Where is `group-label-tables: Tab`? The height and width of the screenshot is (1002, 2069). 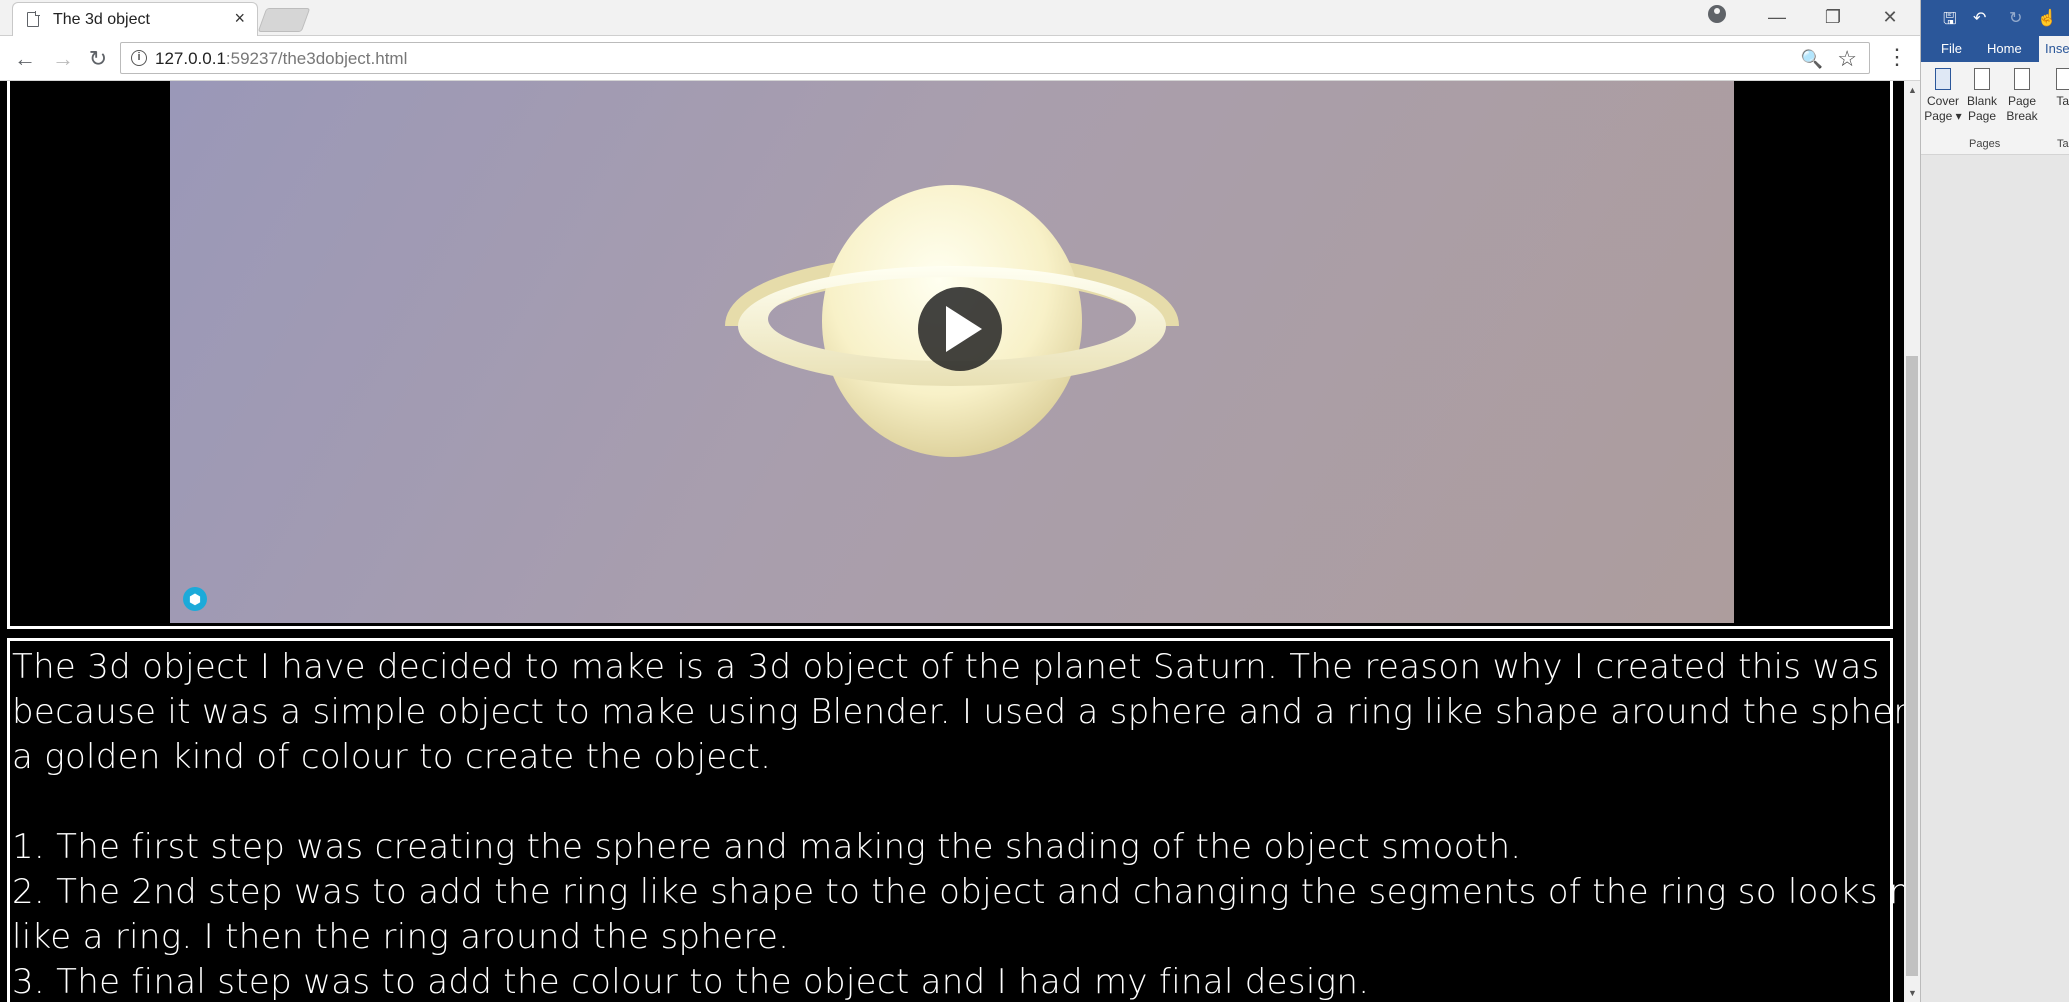
group-label-tables: Tab is located at coordinates (2063, 144).